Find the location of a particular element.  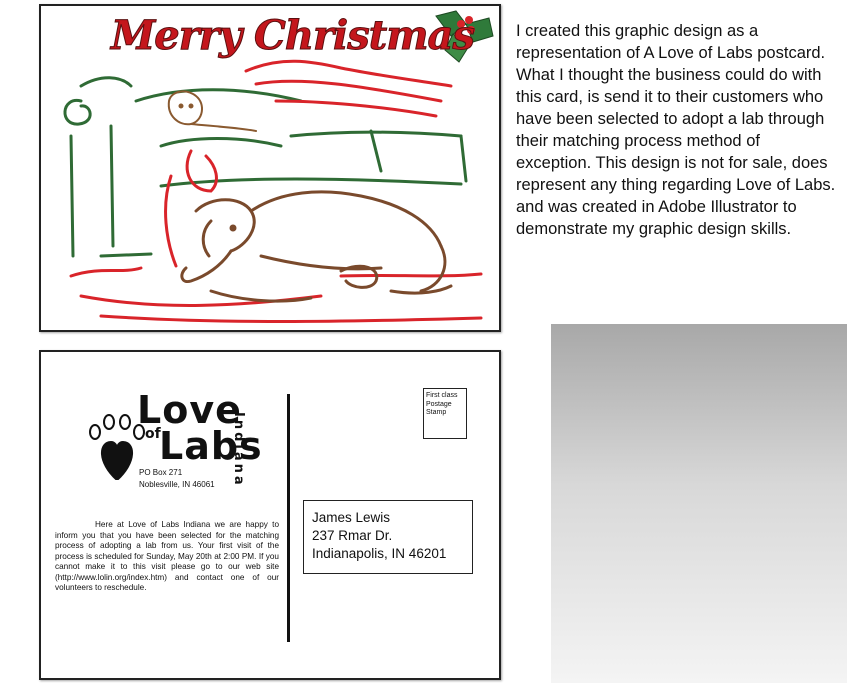

stamp-line: Stamp is located at coordinates (436, 412).